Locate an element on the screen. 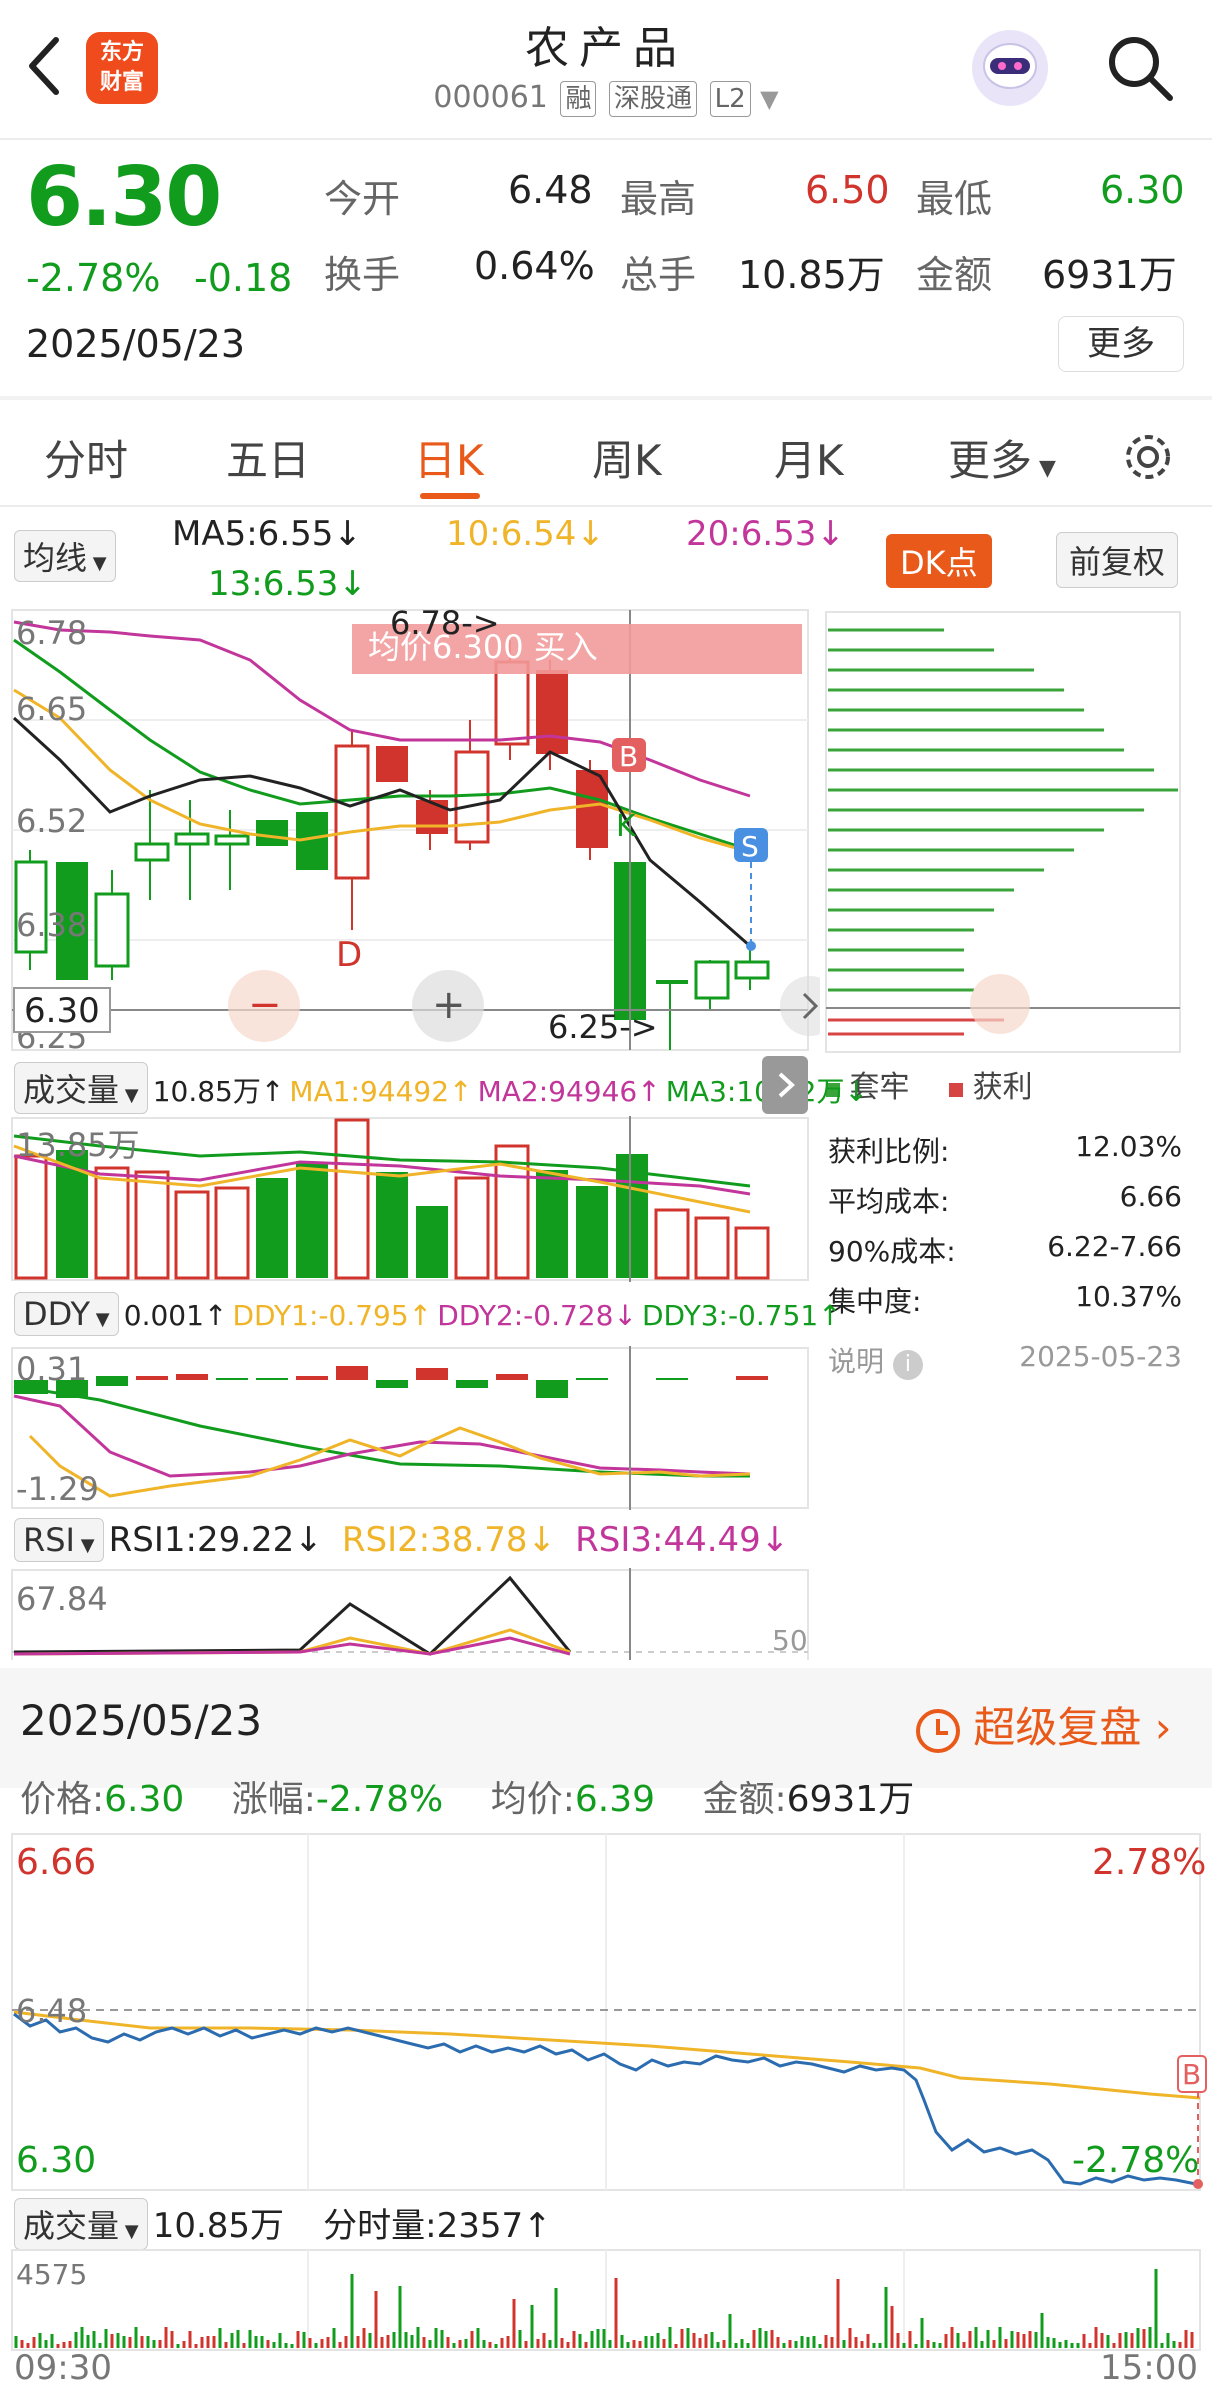 This screenshot has width=1212, height=2396. super-review-button: 超级复盘 › is located at coordinates (1044, 1724).